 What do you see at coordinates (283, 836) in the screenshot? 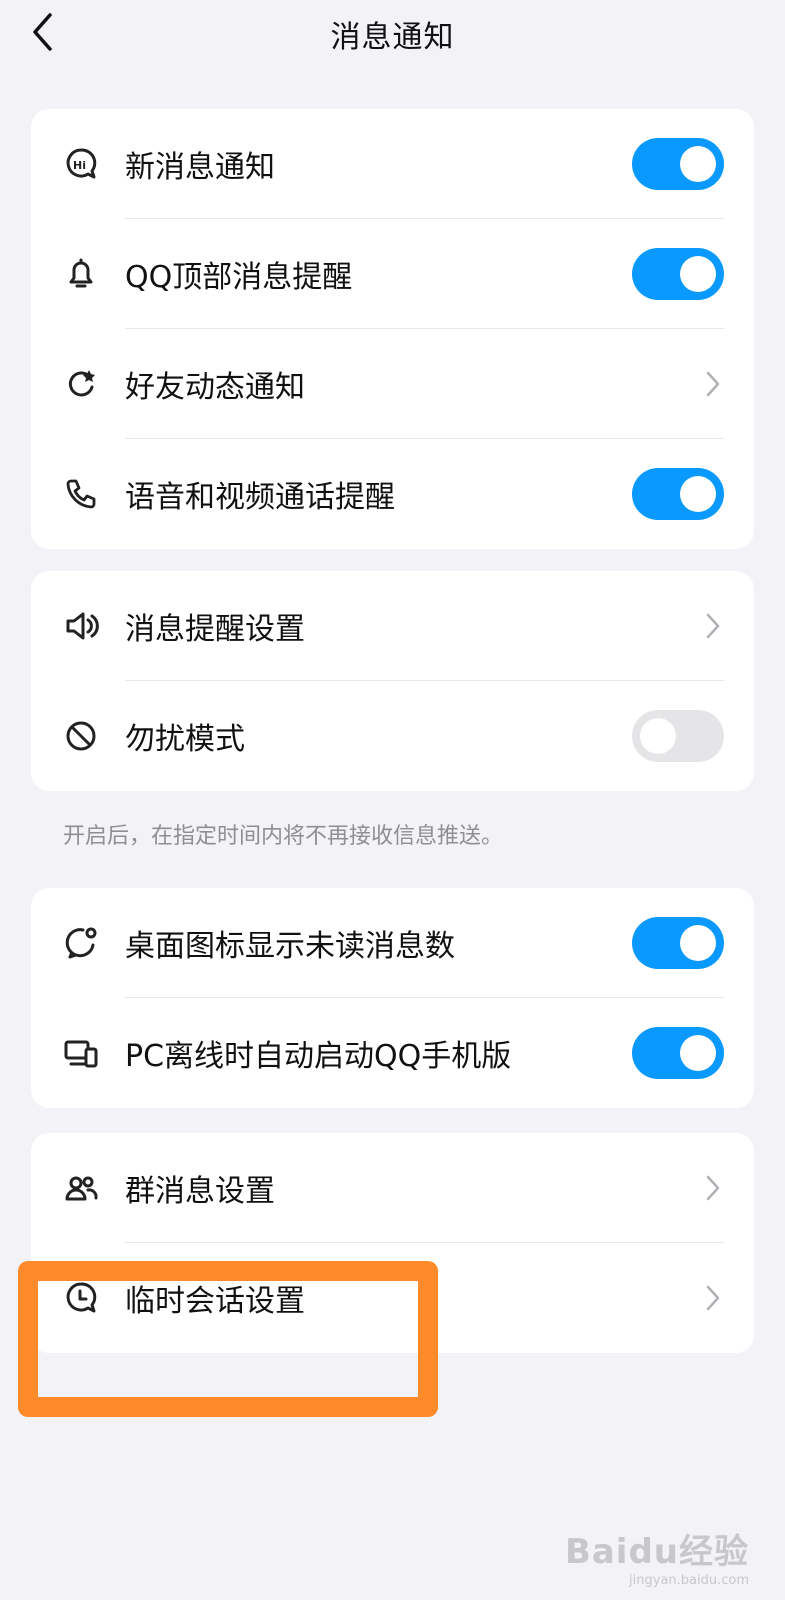
I see `do-not-disturb-hint: 开启后，在指定时间内将不再接收信息推送。` at bounding box center [283, 836].